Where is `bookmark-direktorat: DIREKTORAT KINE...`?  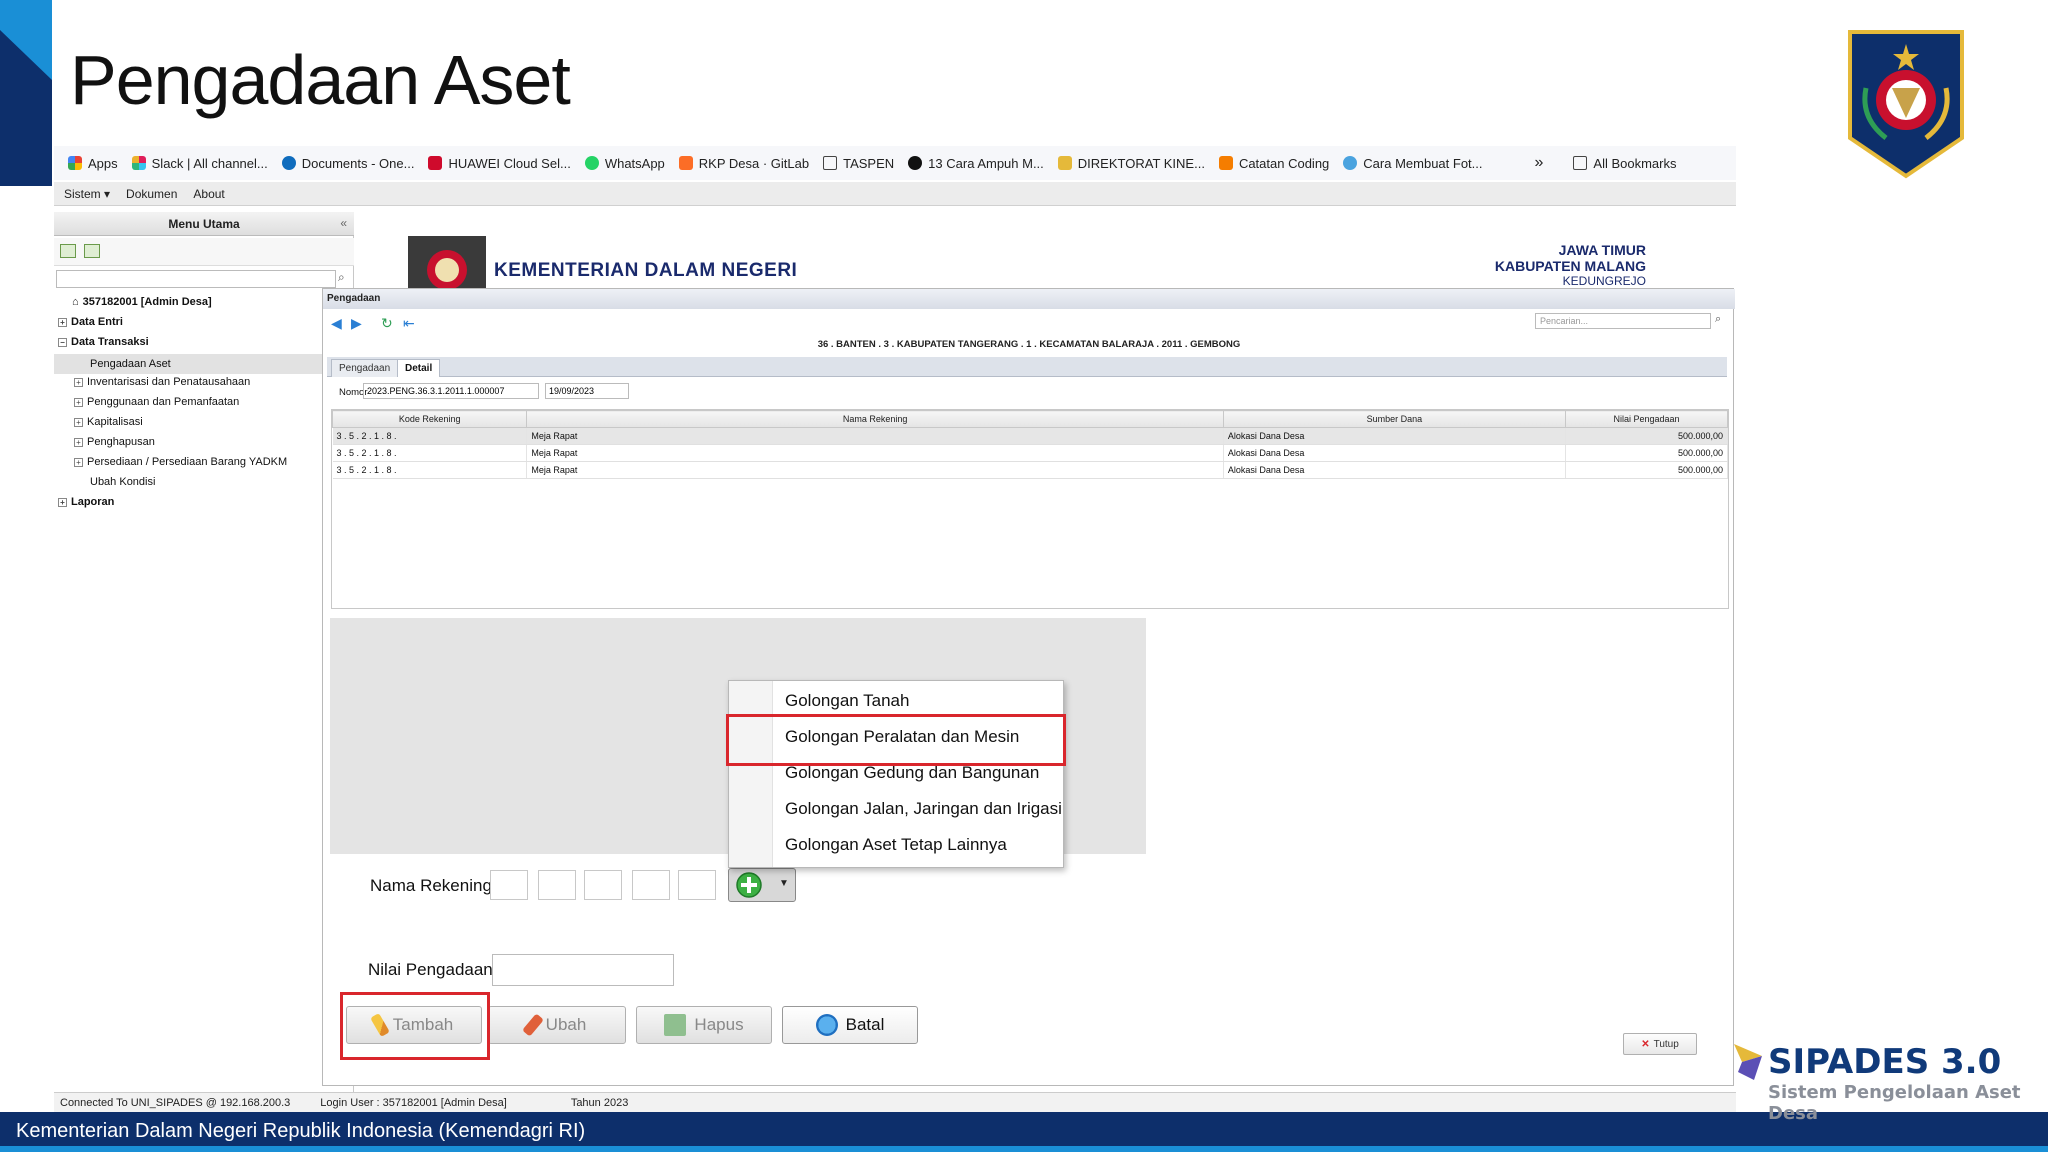
bookmark-direktorat: DIREKTORAT KINE... is located at coordinates (1131, 163).